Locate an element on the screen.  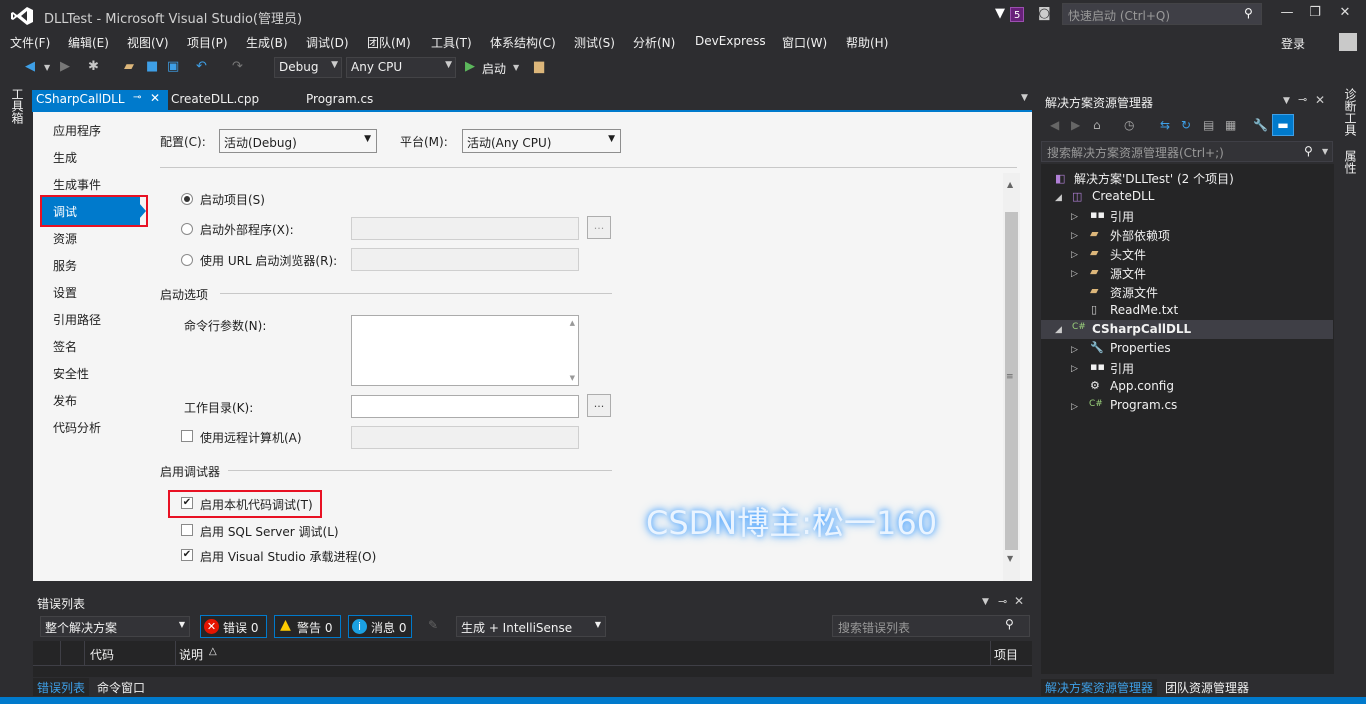
menu-view: 视图(V) is located at coordinates (148, 42).